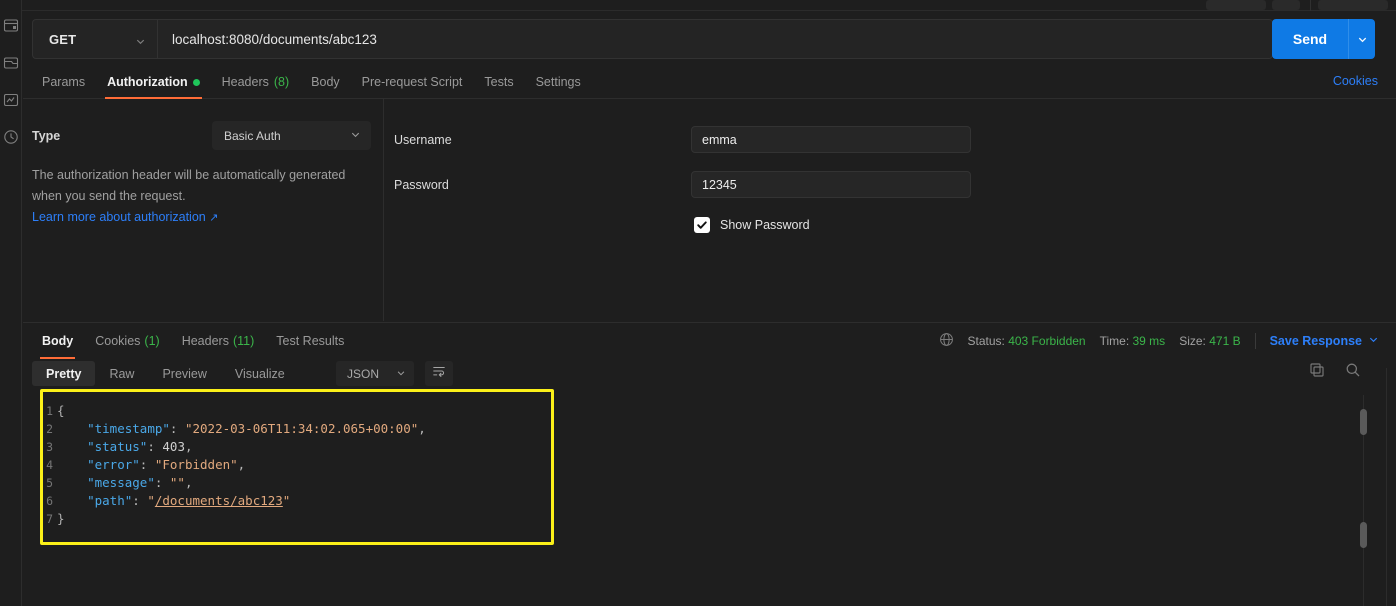  What do you see at coordinates (498, 82) in the screenshot?
I see `tab-tests: Tests` at bounding box center [498, 82].